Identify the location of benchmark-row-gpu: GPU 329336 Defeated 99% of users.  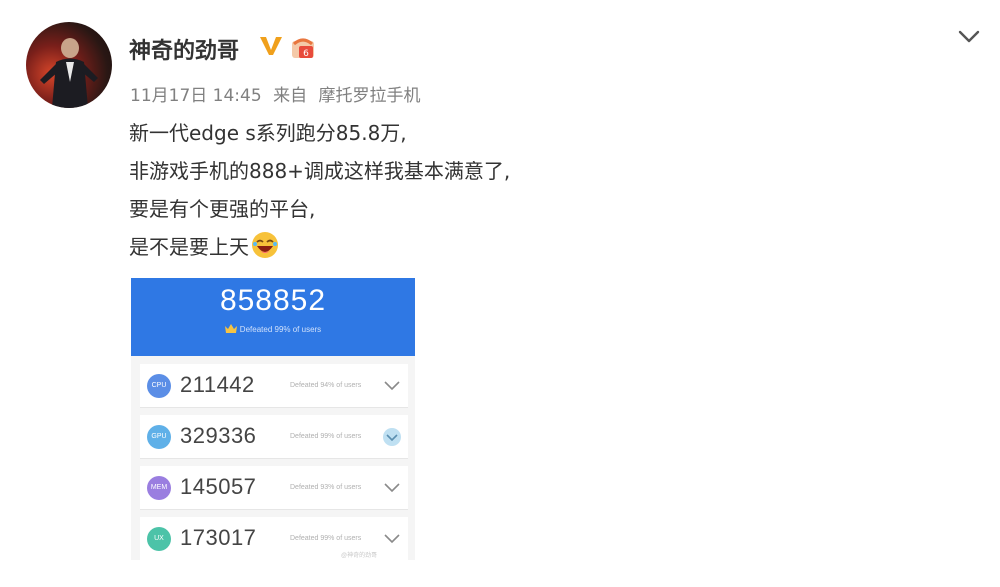
(274, 437).